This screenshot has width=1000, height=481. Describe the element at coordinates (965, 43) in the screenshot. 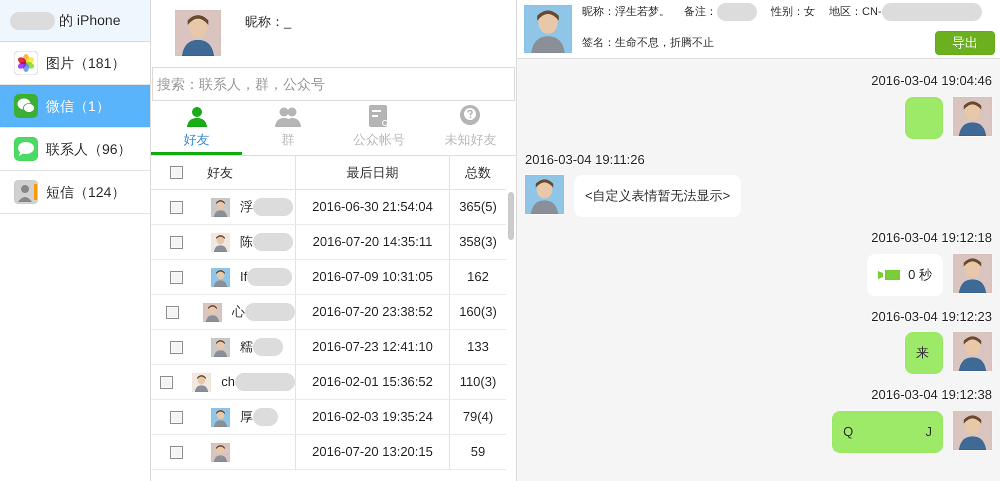

I see `export-button: 导出` at that location.